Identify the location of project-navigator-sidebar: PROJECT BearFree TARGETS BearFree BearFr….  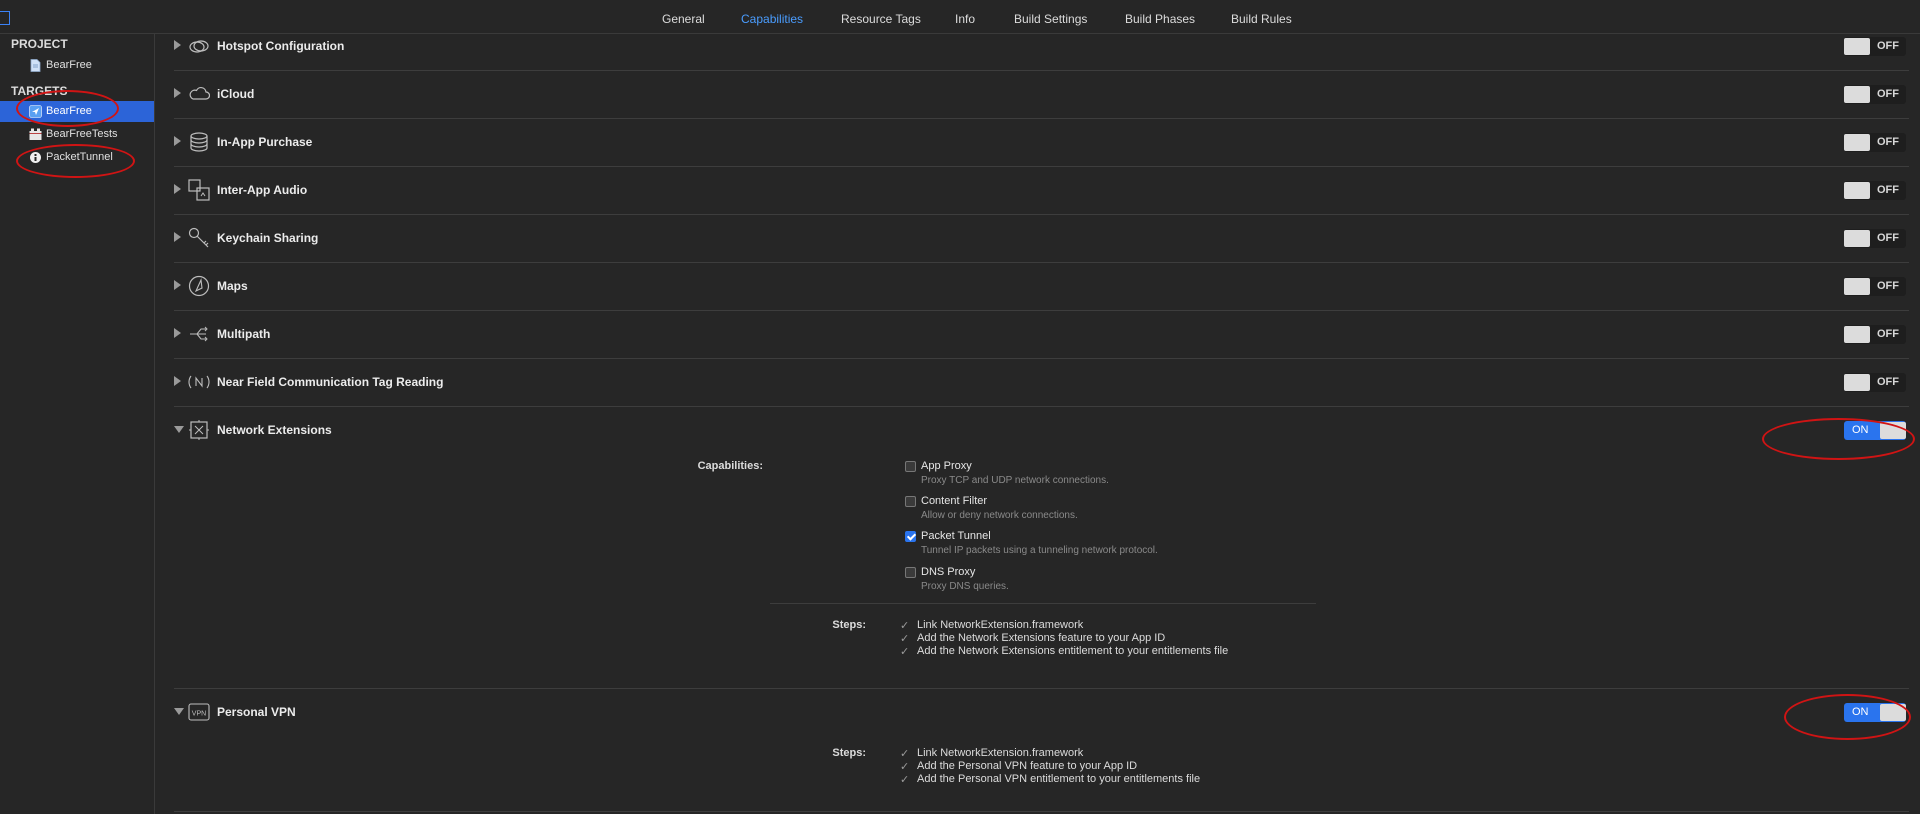
(77, 424).